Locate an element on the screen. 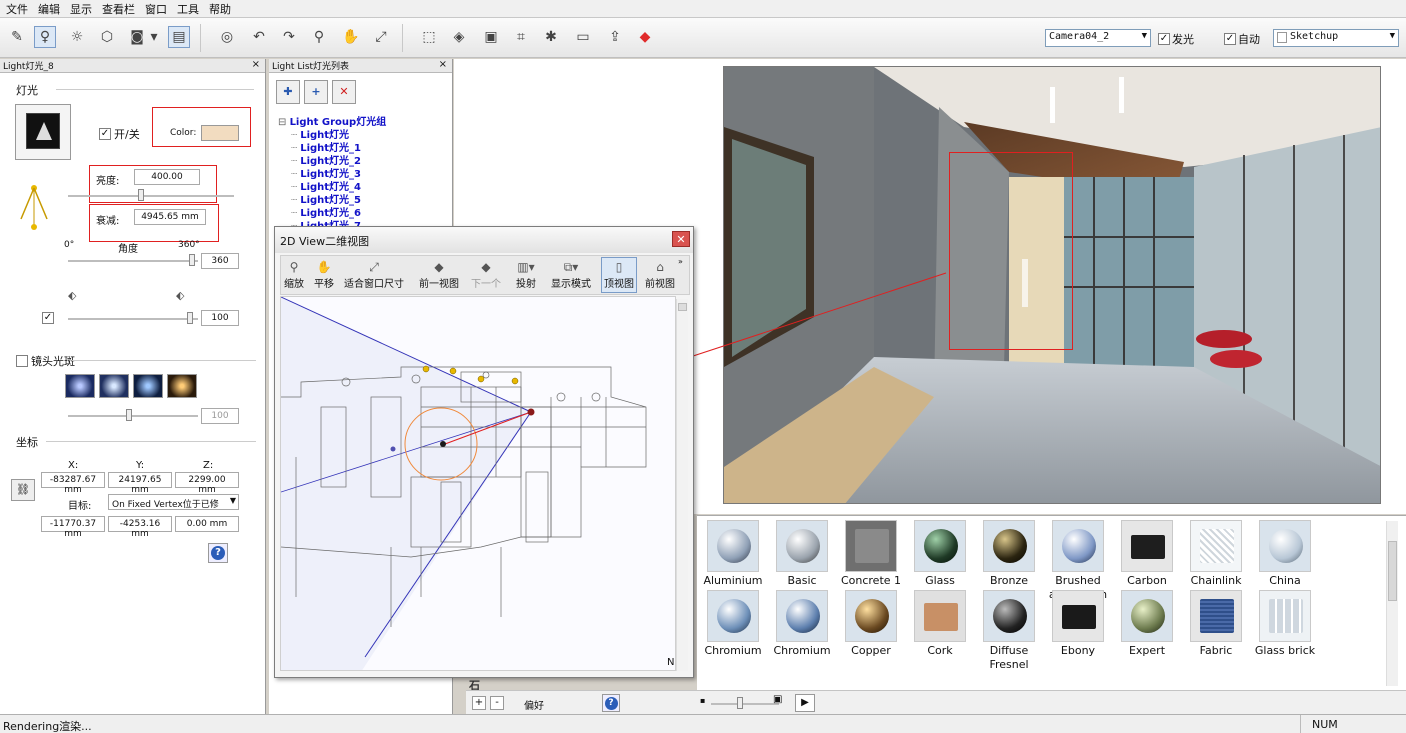 This screenshot has height=733, width=1406. menu-tools: 工具 is located at coordinates (188, 9).